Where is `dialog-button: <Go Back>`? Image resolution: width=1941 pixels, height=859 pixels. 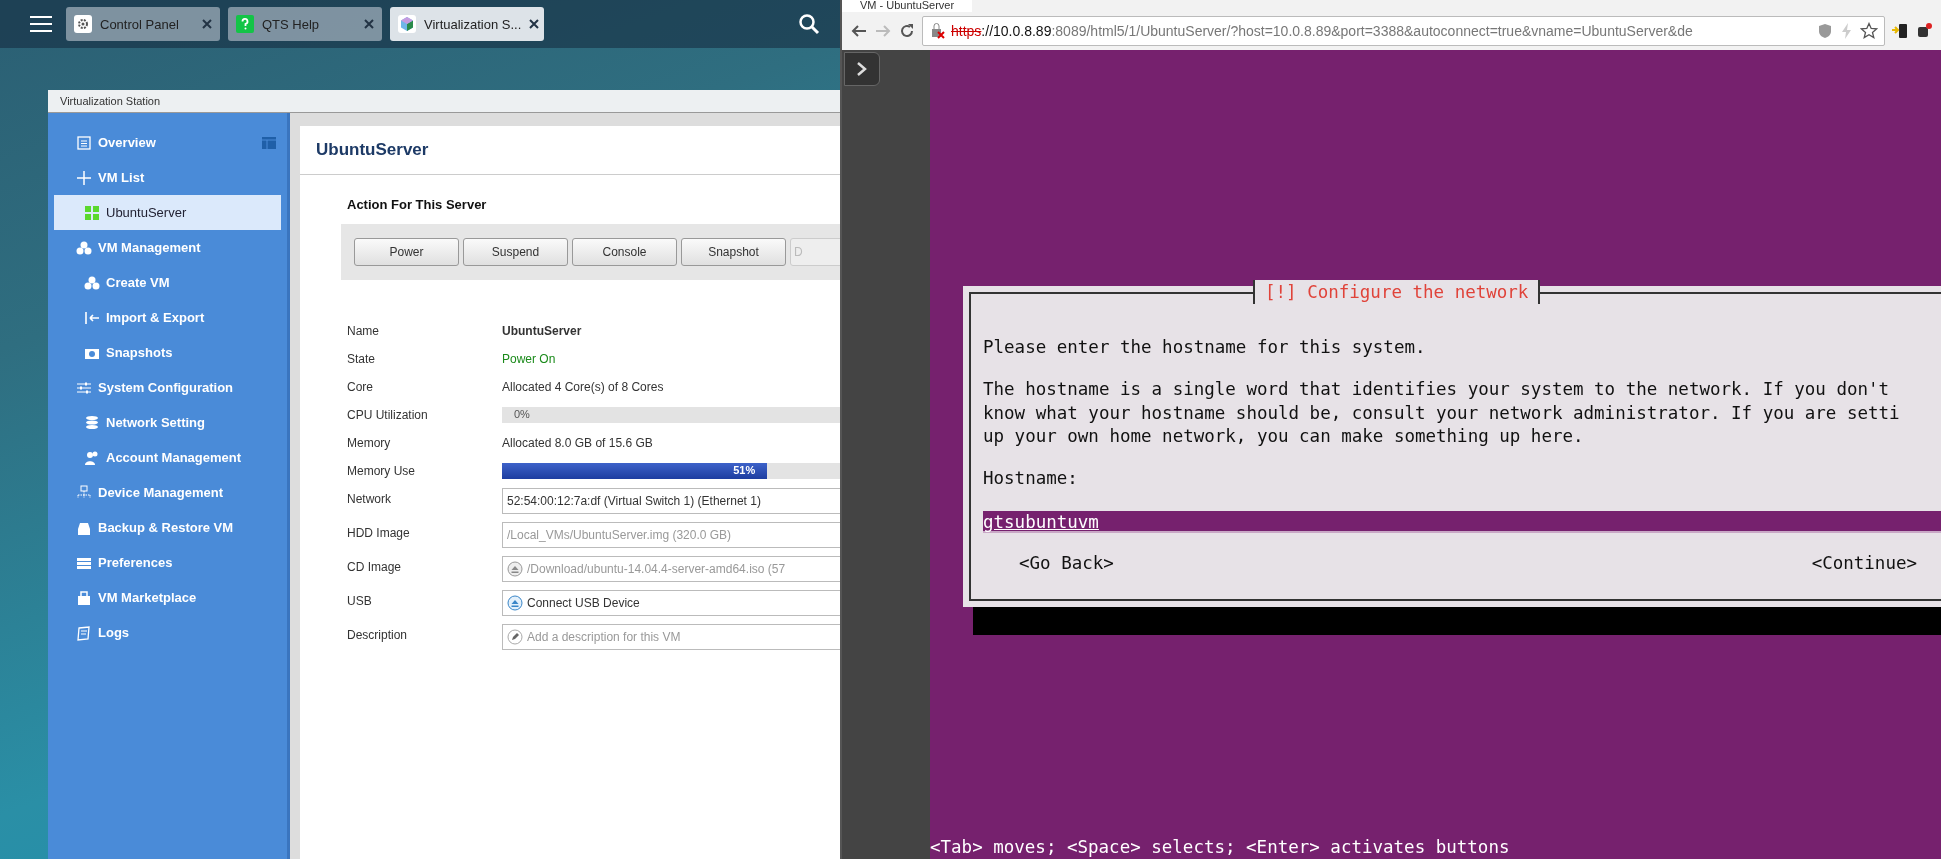 dialog-button: <Go Back> is located at coordinates (1066, 562).